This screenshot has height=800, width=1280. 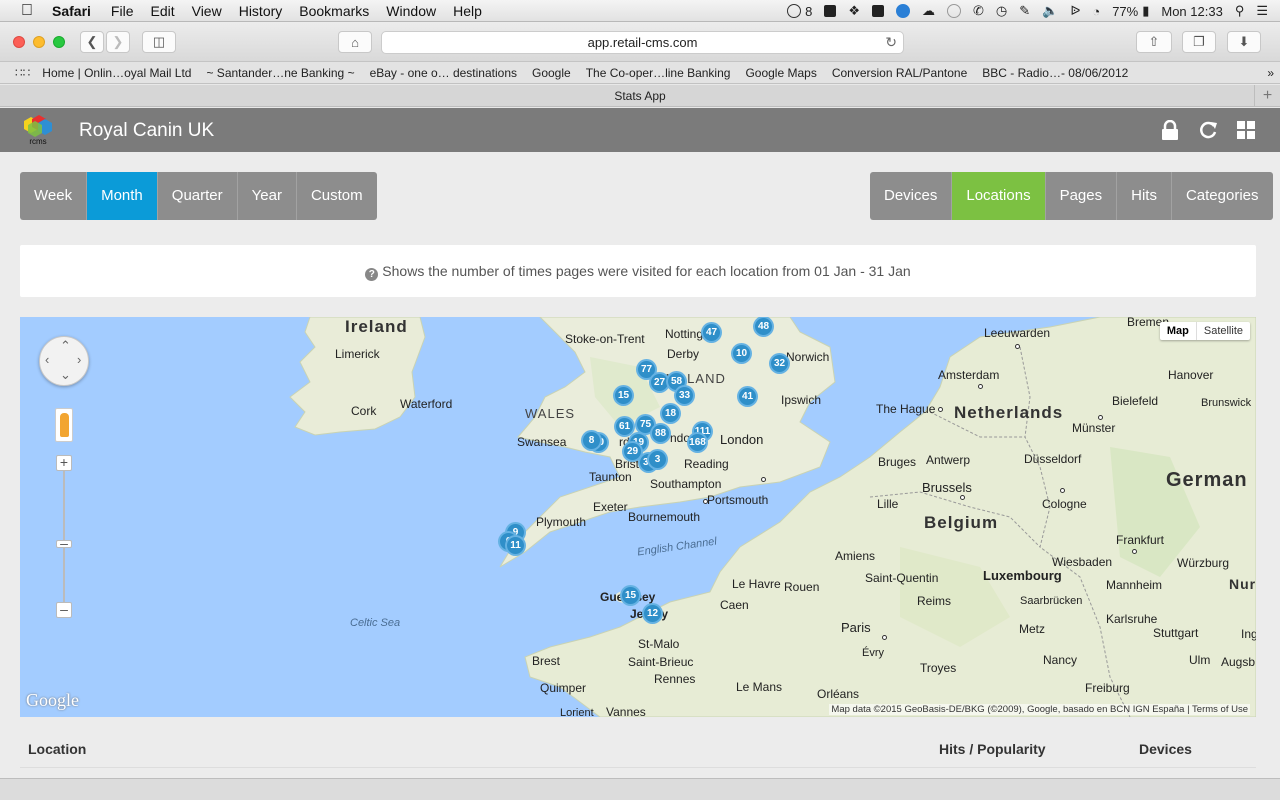 I want to click on view-hits-button: Hits, so click(x=1144, y=196).